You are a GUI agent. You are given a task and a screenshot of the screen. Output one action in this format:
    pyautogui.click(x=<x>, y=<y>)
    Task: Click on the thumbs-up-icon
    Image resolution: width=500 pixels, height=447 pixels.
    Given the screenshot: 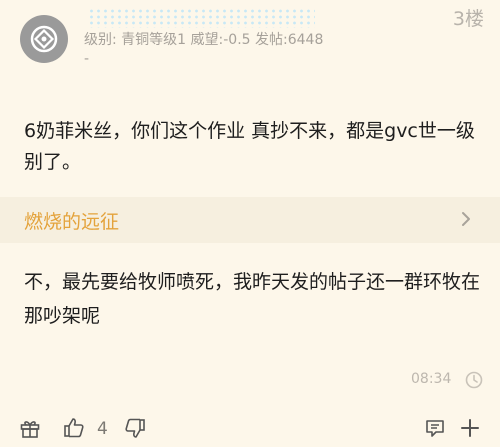 What is the action you would take?
    pyautogui.click(x=74, y=428)
    